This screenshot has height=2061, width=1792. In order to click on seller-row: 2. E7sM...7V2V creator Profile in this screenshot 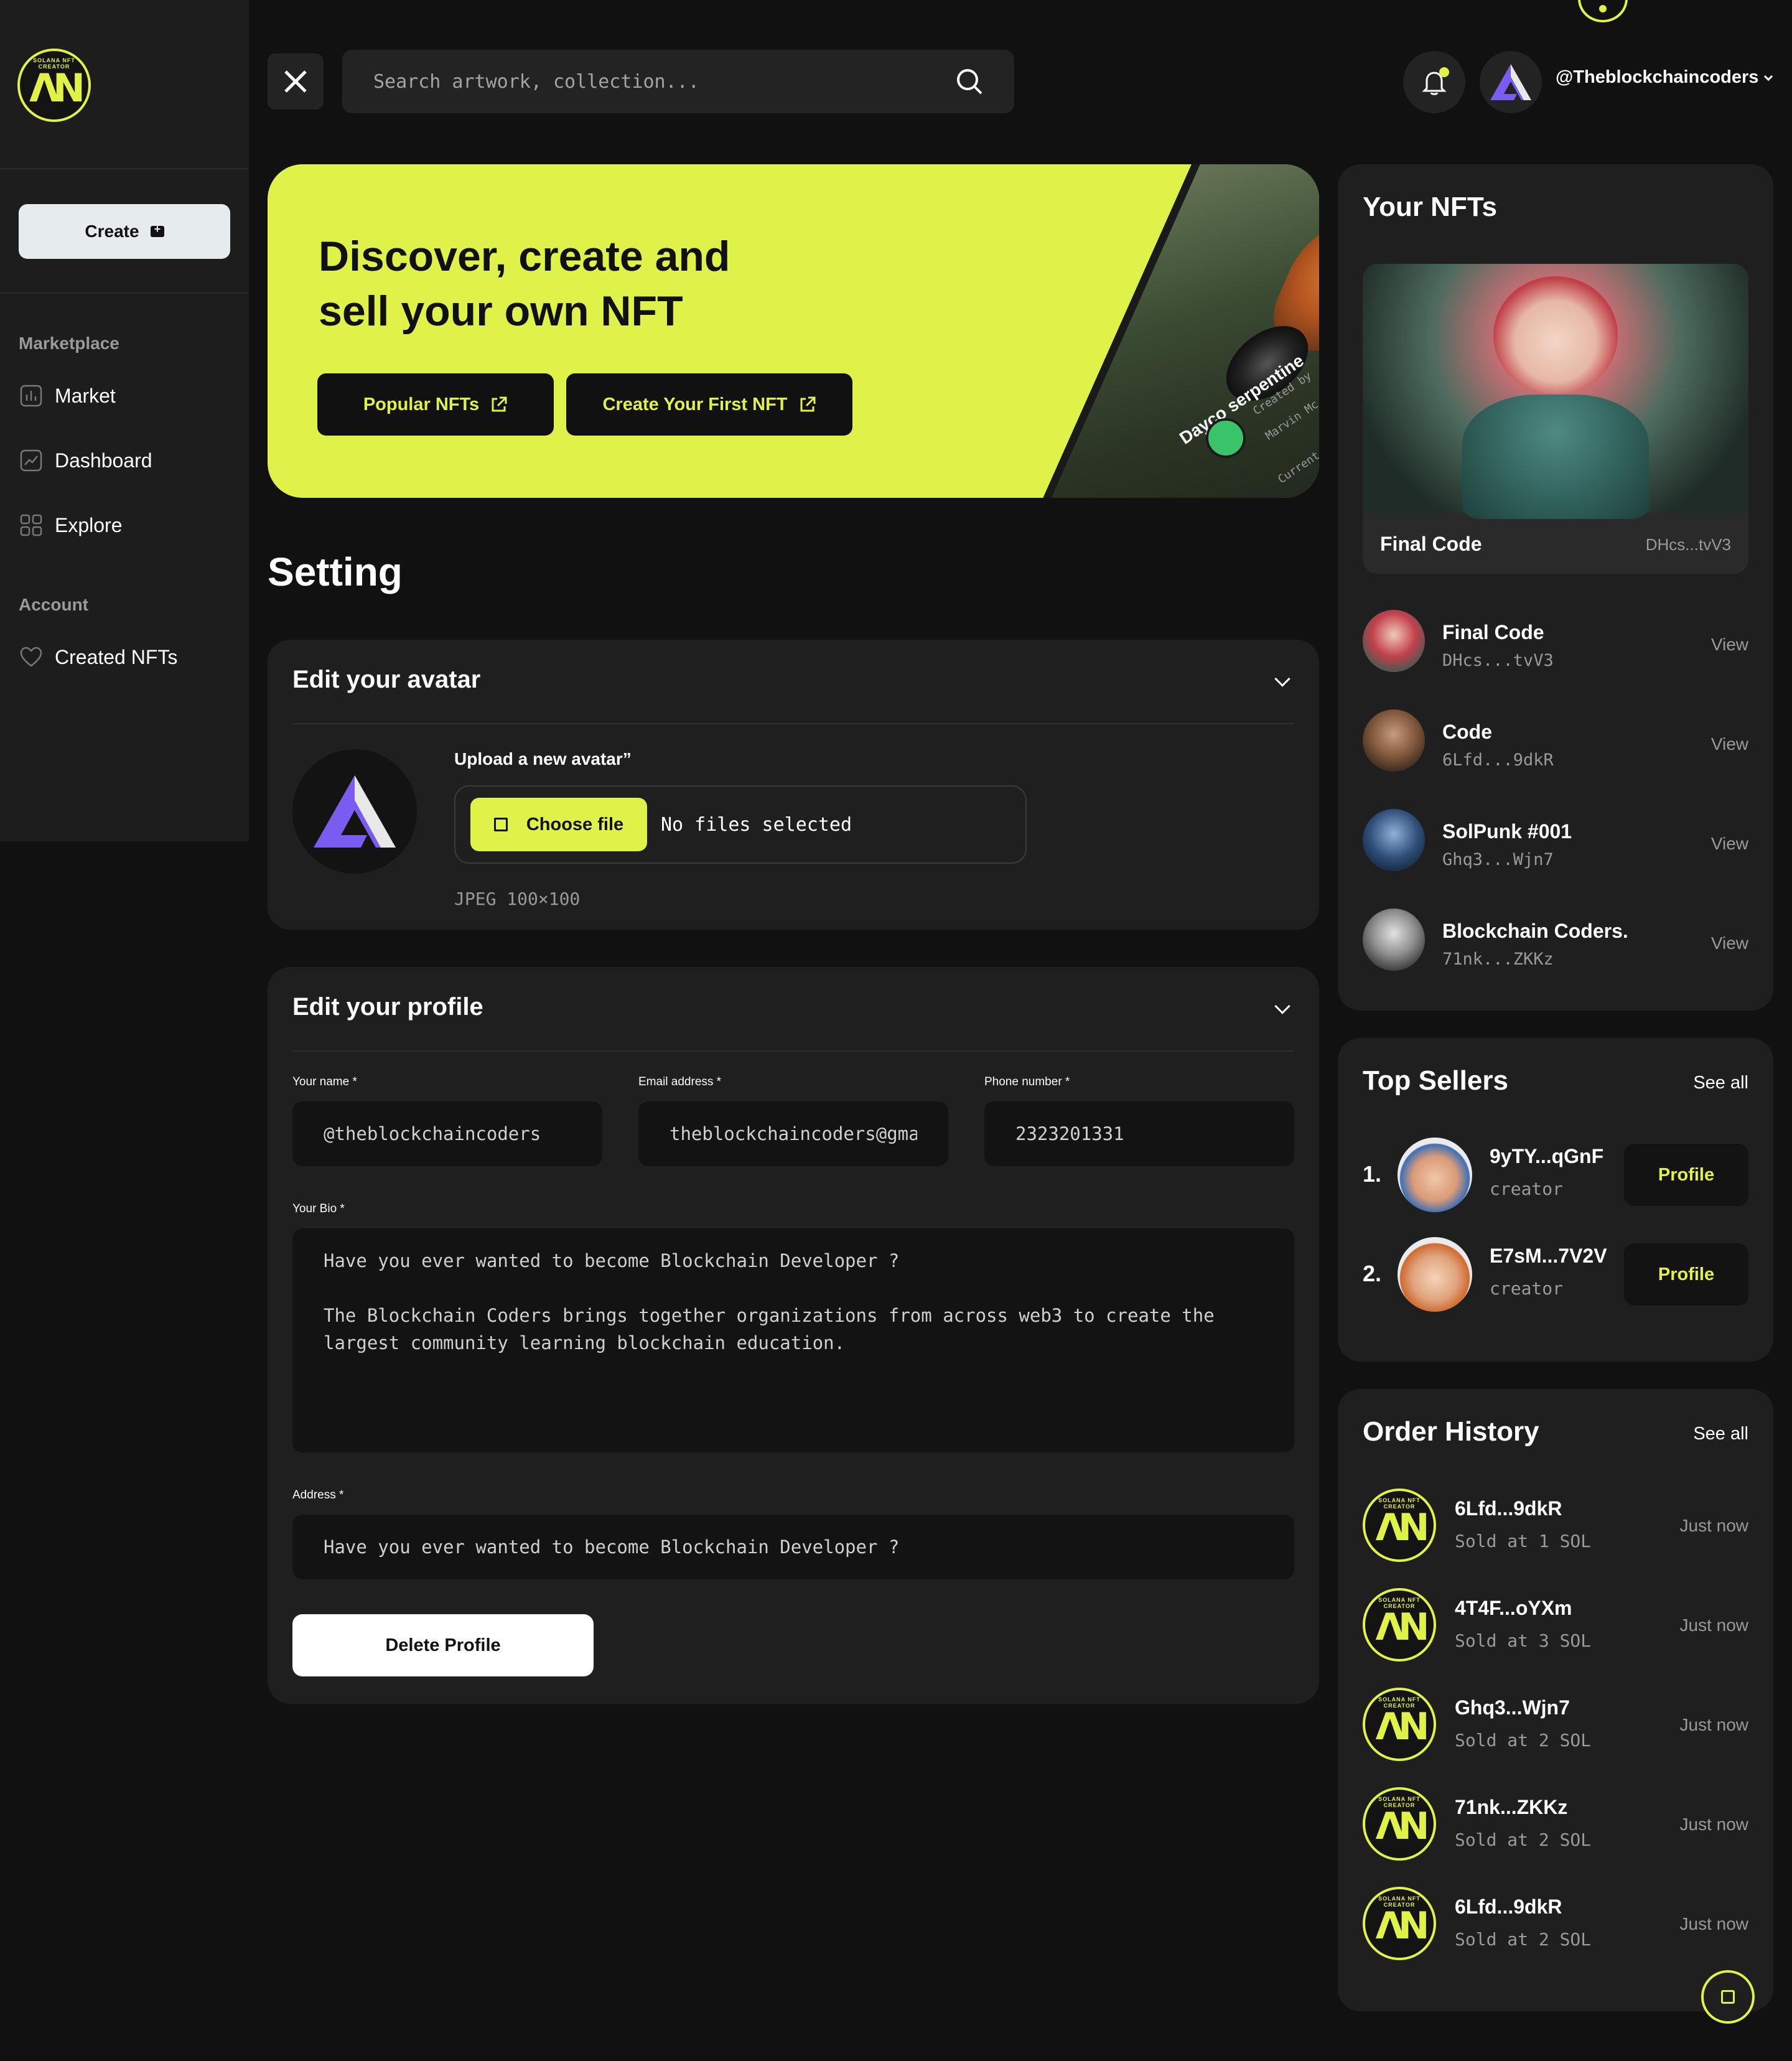, I will do `click(1555, 1274)`.